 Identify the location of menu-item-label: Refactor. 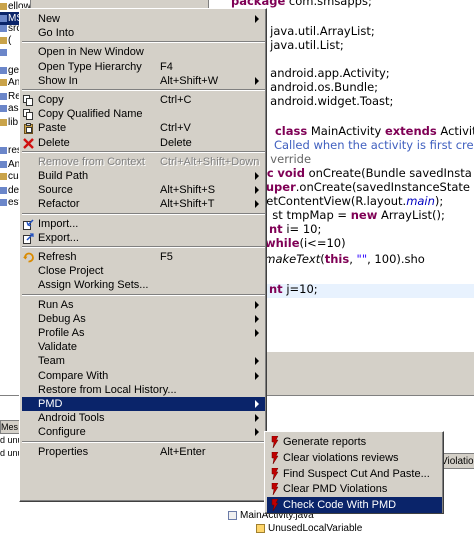
(59, 204).